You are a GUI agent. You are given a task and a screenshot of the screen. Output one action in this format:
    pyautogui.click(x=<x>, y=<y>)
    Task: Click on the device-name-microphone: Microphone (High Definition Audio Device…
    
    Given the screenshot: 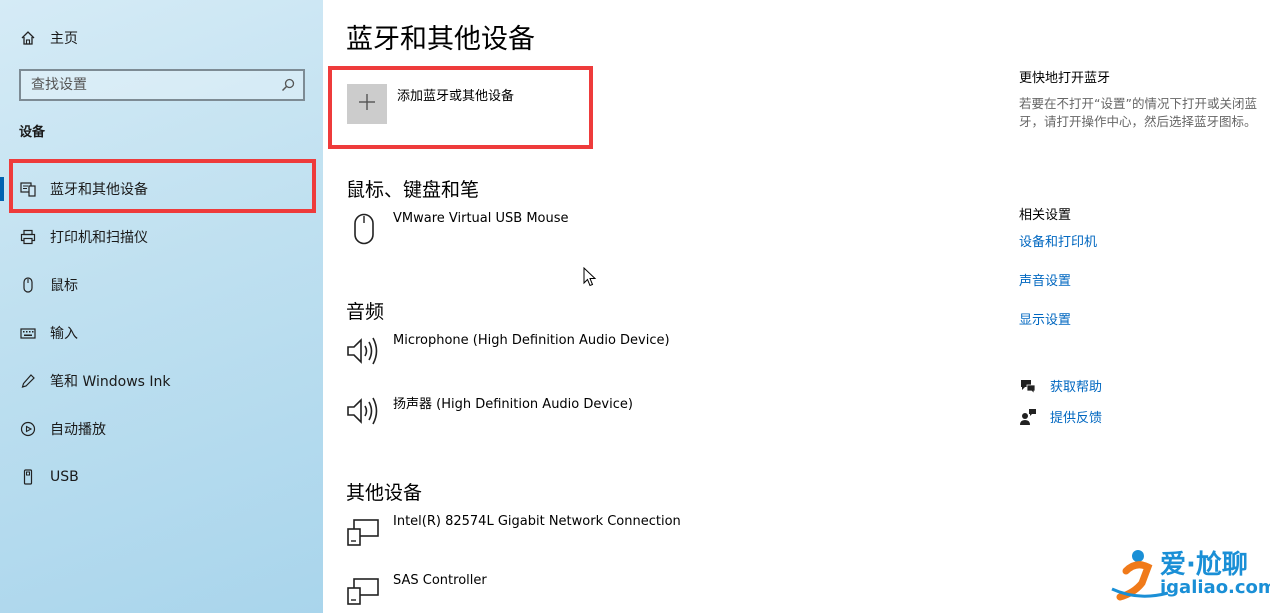 What is the action you would take?
    pyautogui.click(x=531, y=340)
    